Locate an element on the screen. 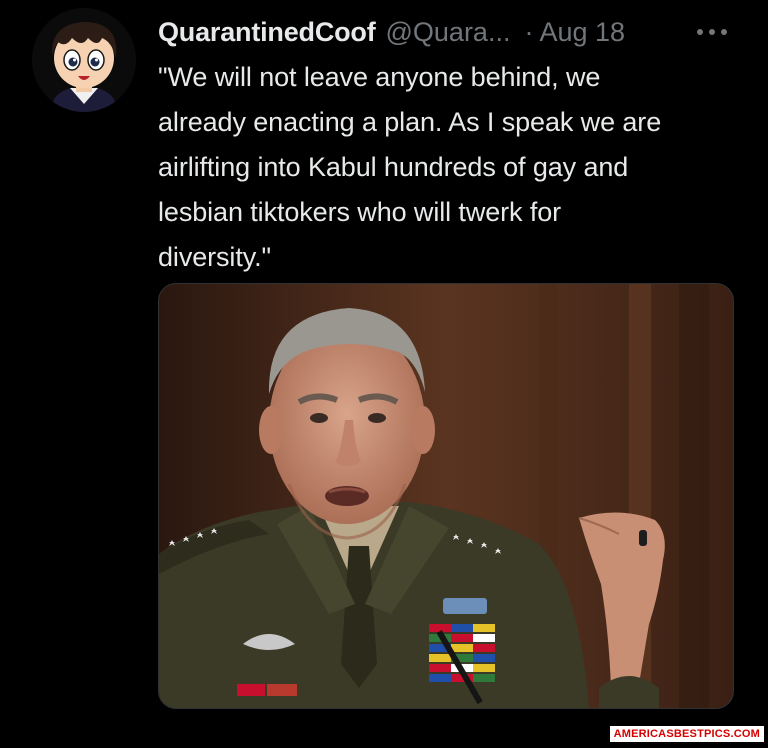 This screenshot has width=768, height=748. tweet-date: Aug 18 is located at coordinates (582, 32).